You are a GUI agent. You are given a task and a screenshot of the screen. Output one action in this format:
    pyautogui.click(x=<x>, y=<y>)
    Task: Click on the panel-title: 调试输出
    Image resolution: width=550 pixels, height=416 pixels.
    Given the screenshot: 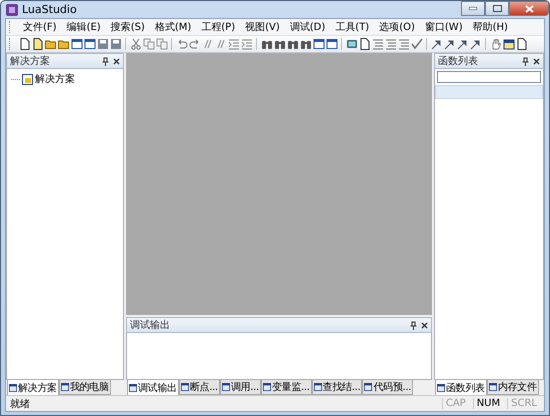 What is the action you would take?
    pyautogui.click(x=150, y=325)
    